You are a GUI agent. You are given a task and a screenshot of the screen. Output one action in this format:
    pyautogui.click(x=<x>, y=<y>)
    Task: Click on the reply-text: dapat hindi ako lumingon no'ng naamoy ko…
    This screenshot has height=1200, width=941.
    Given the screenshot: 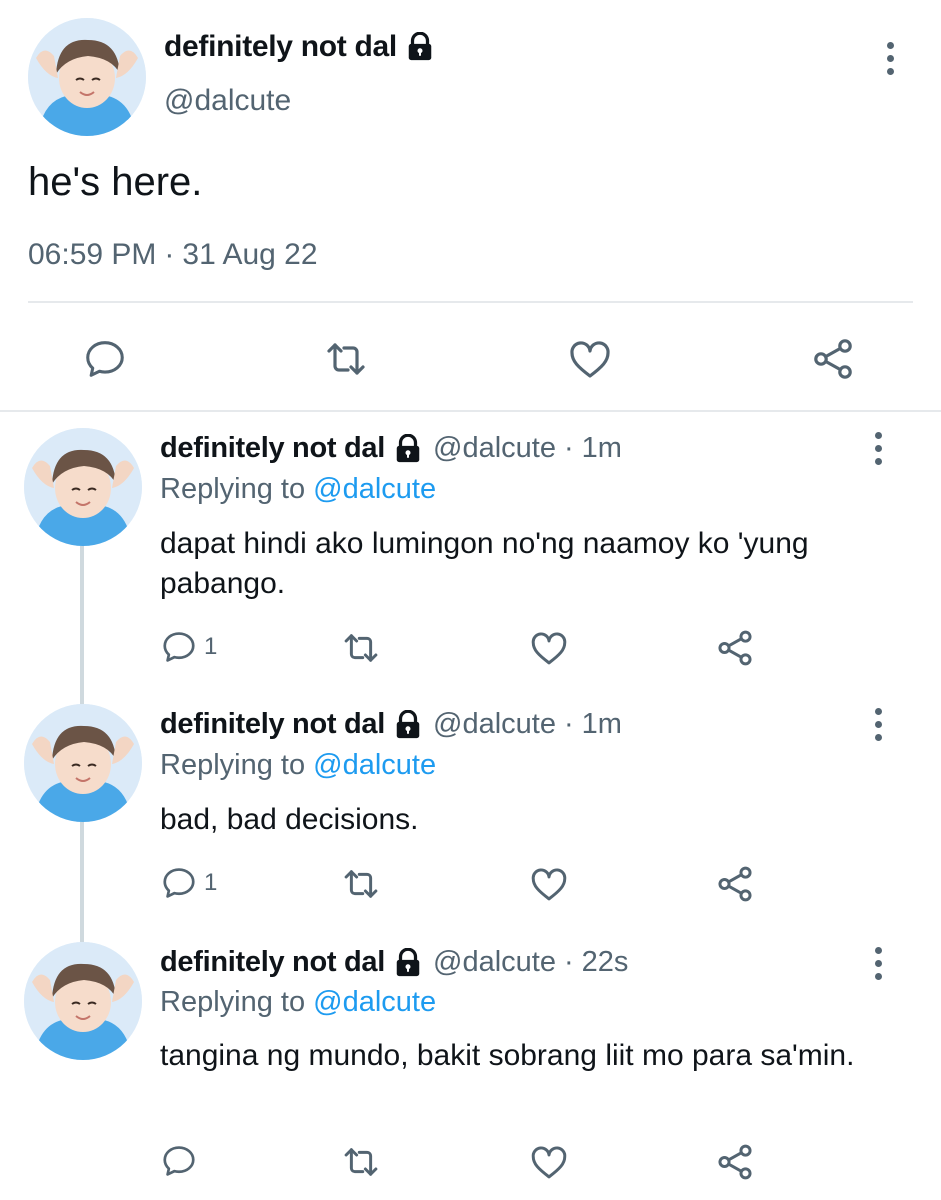 What is the action you would take?
    pyautogui.click(x=484, y=563)
    